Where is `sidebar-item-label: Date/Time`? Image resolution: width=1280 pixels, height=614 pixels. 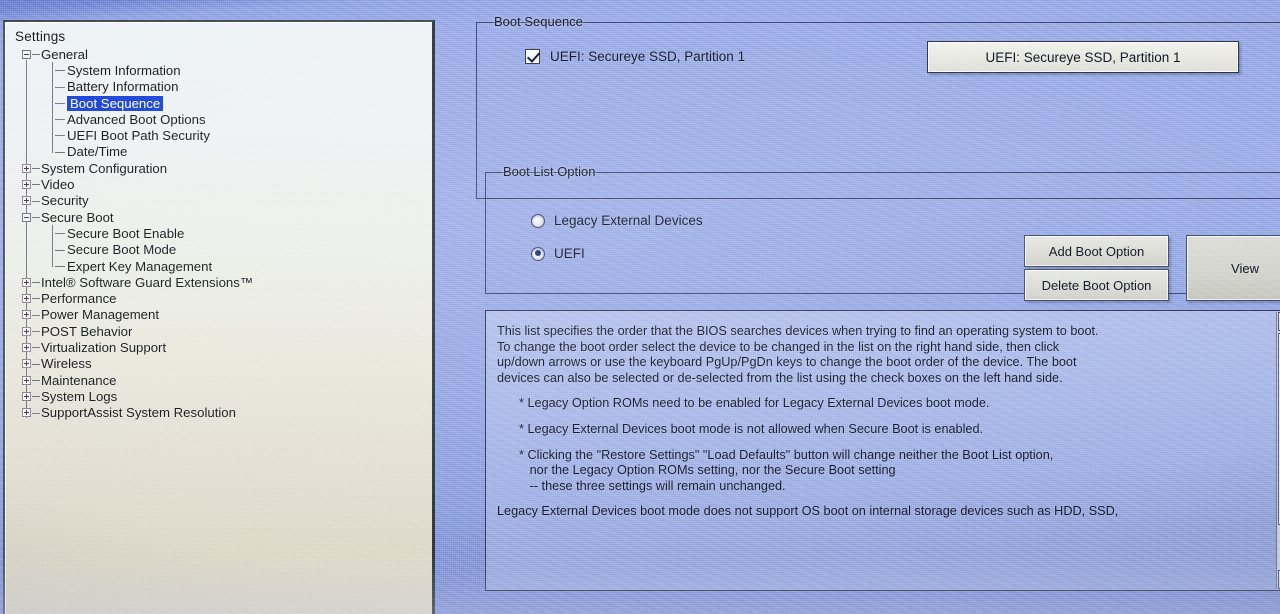 sidebar-item-label: Date/Time is located at coordinates (97, 152).